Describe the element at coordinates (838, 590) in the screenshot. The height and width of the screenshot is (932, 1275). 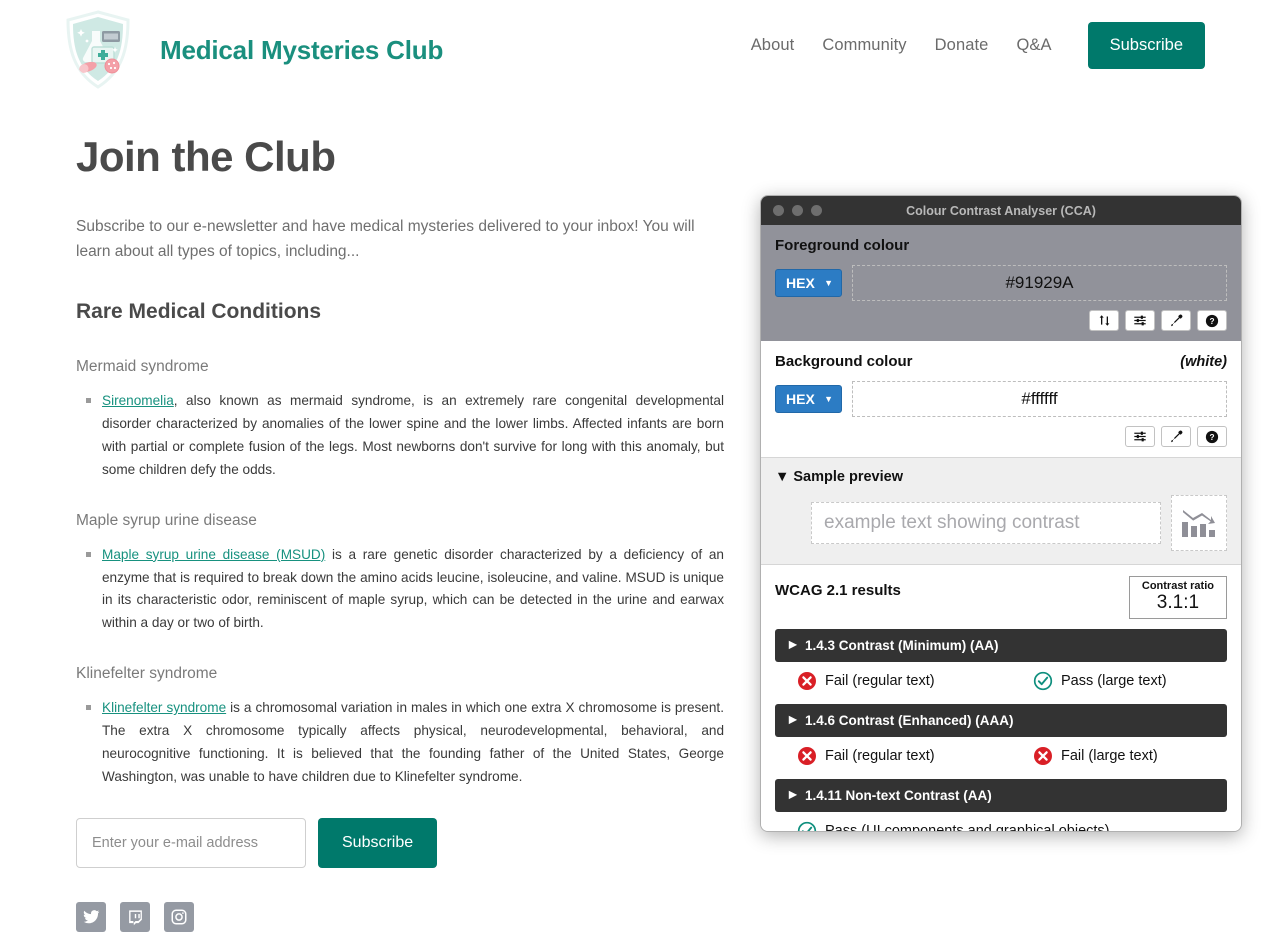
I see `wcag-title: WCAG 2.1 results` at that location.